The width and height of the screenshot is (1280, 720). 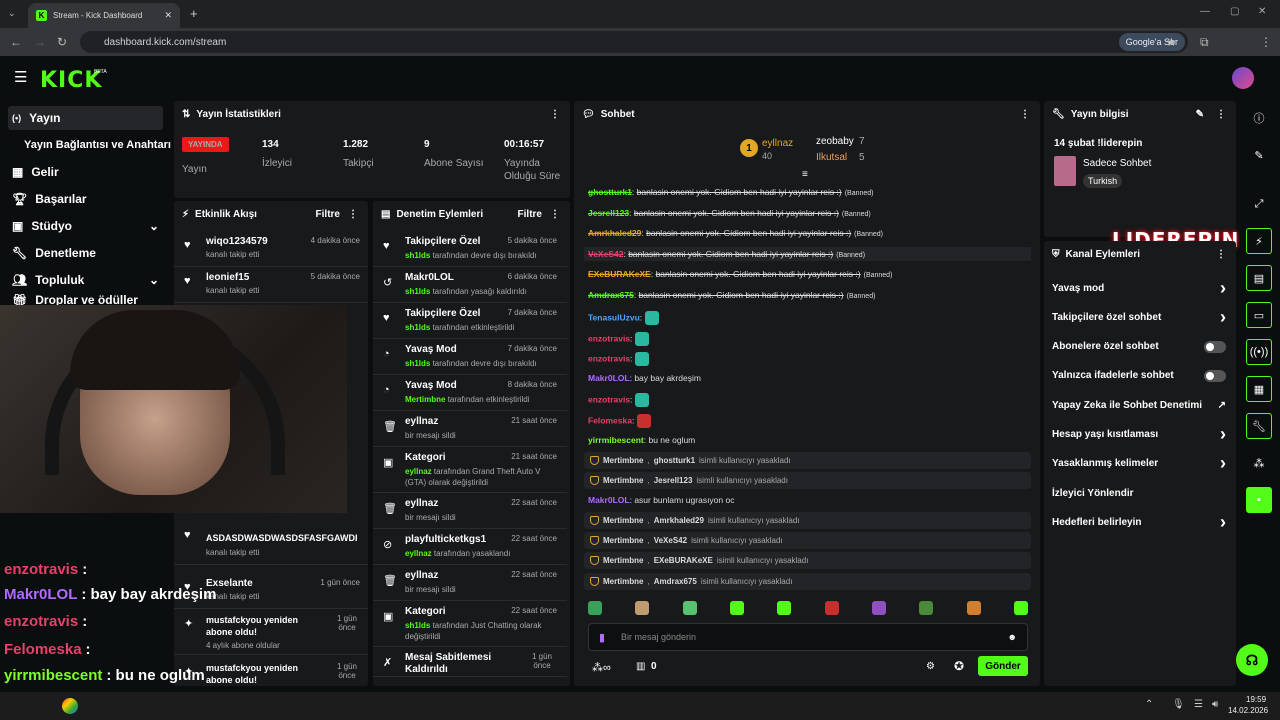 I want to click on broadcast-icon: ((•)), so click(x=1259, y=352).